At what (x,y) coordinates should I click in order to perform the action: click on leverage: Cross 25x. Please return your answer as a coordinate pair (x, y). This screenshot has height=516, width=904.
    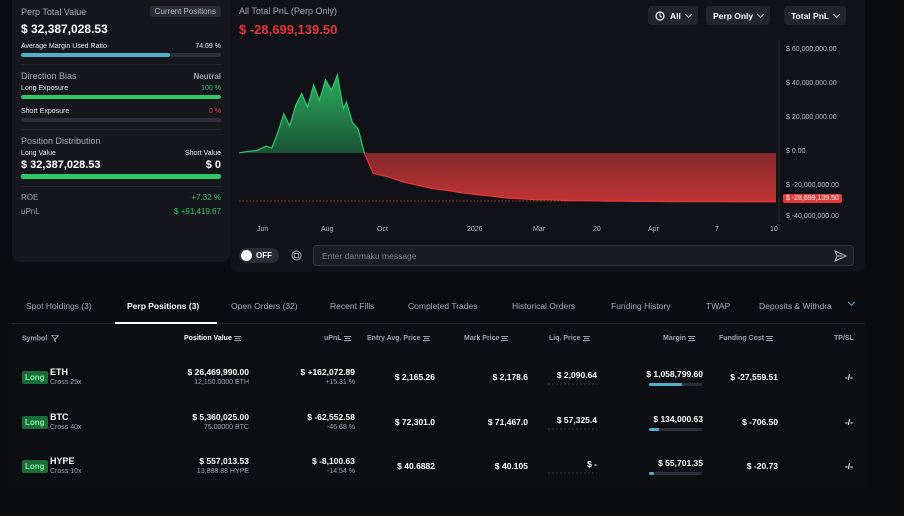
    Looking at the image, I should click on (66, 382).